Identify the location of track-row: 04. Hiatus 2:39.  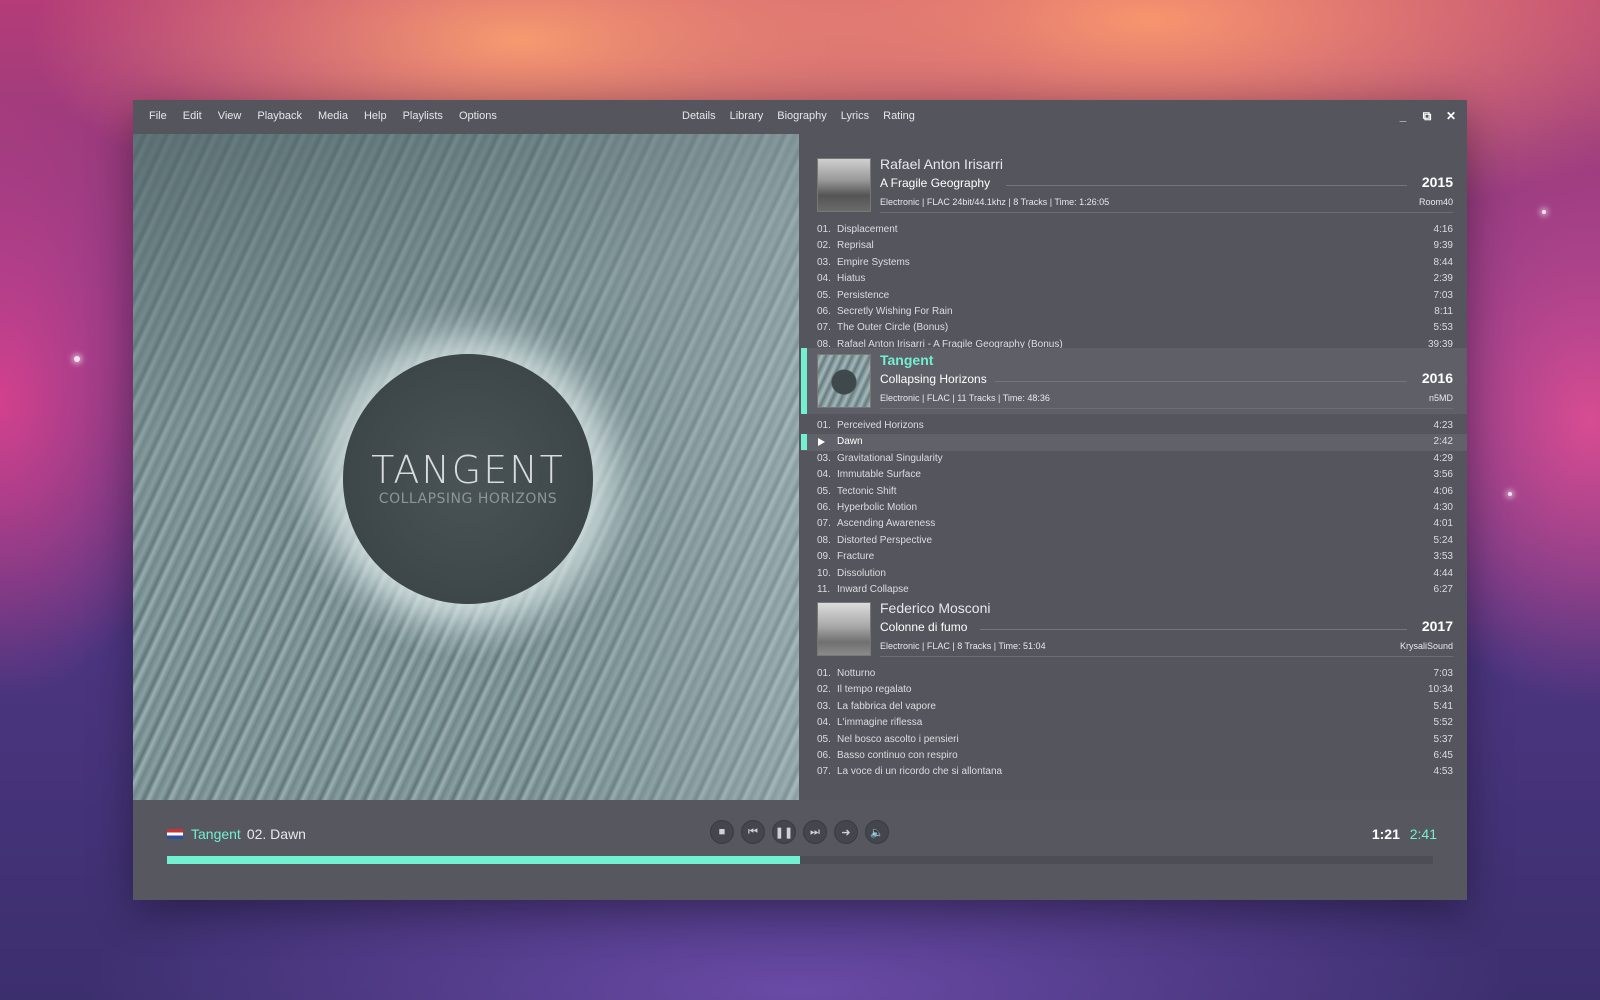
(1134, 279).